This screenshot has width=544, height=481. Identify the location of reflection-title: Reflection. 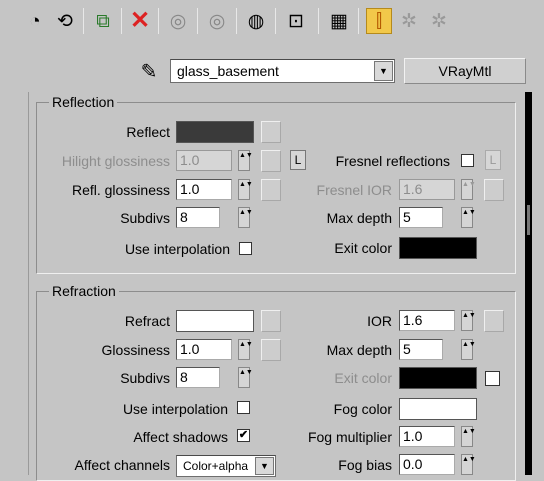
(83, 102).